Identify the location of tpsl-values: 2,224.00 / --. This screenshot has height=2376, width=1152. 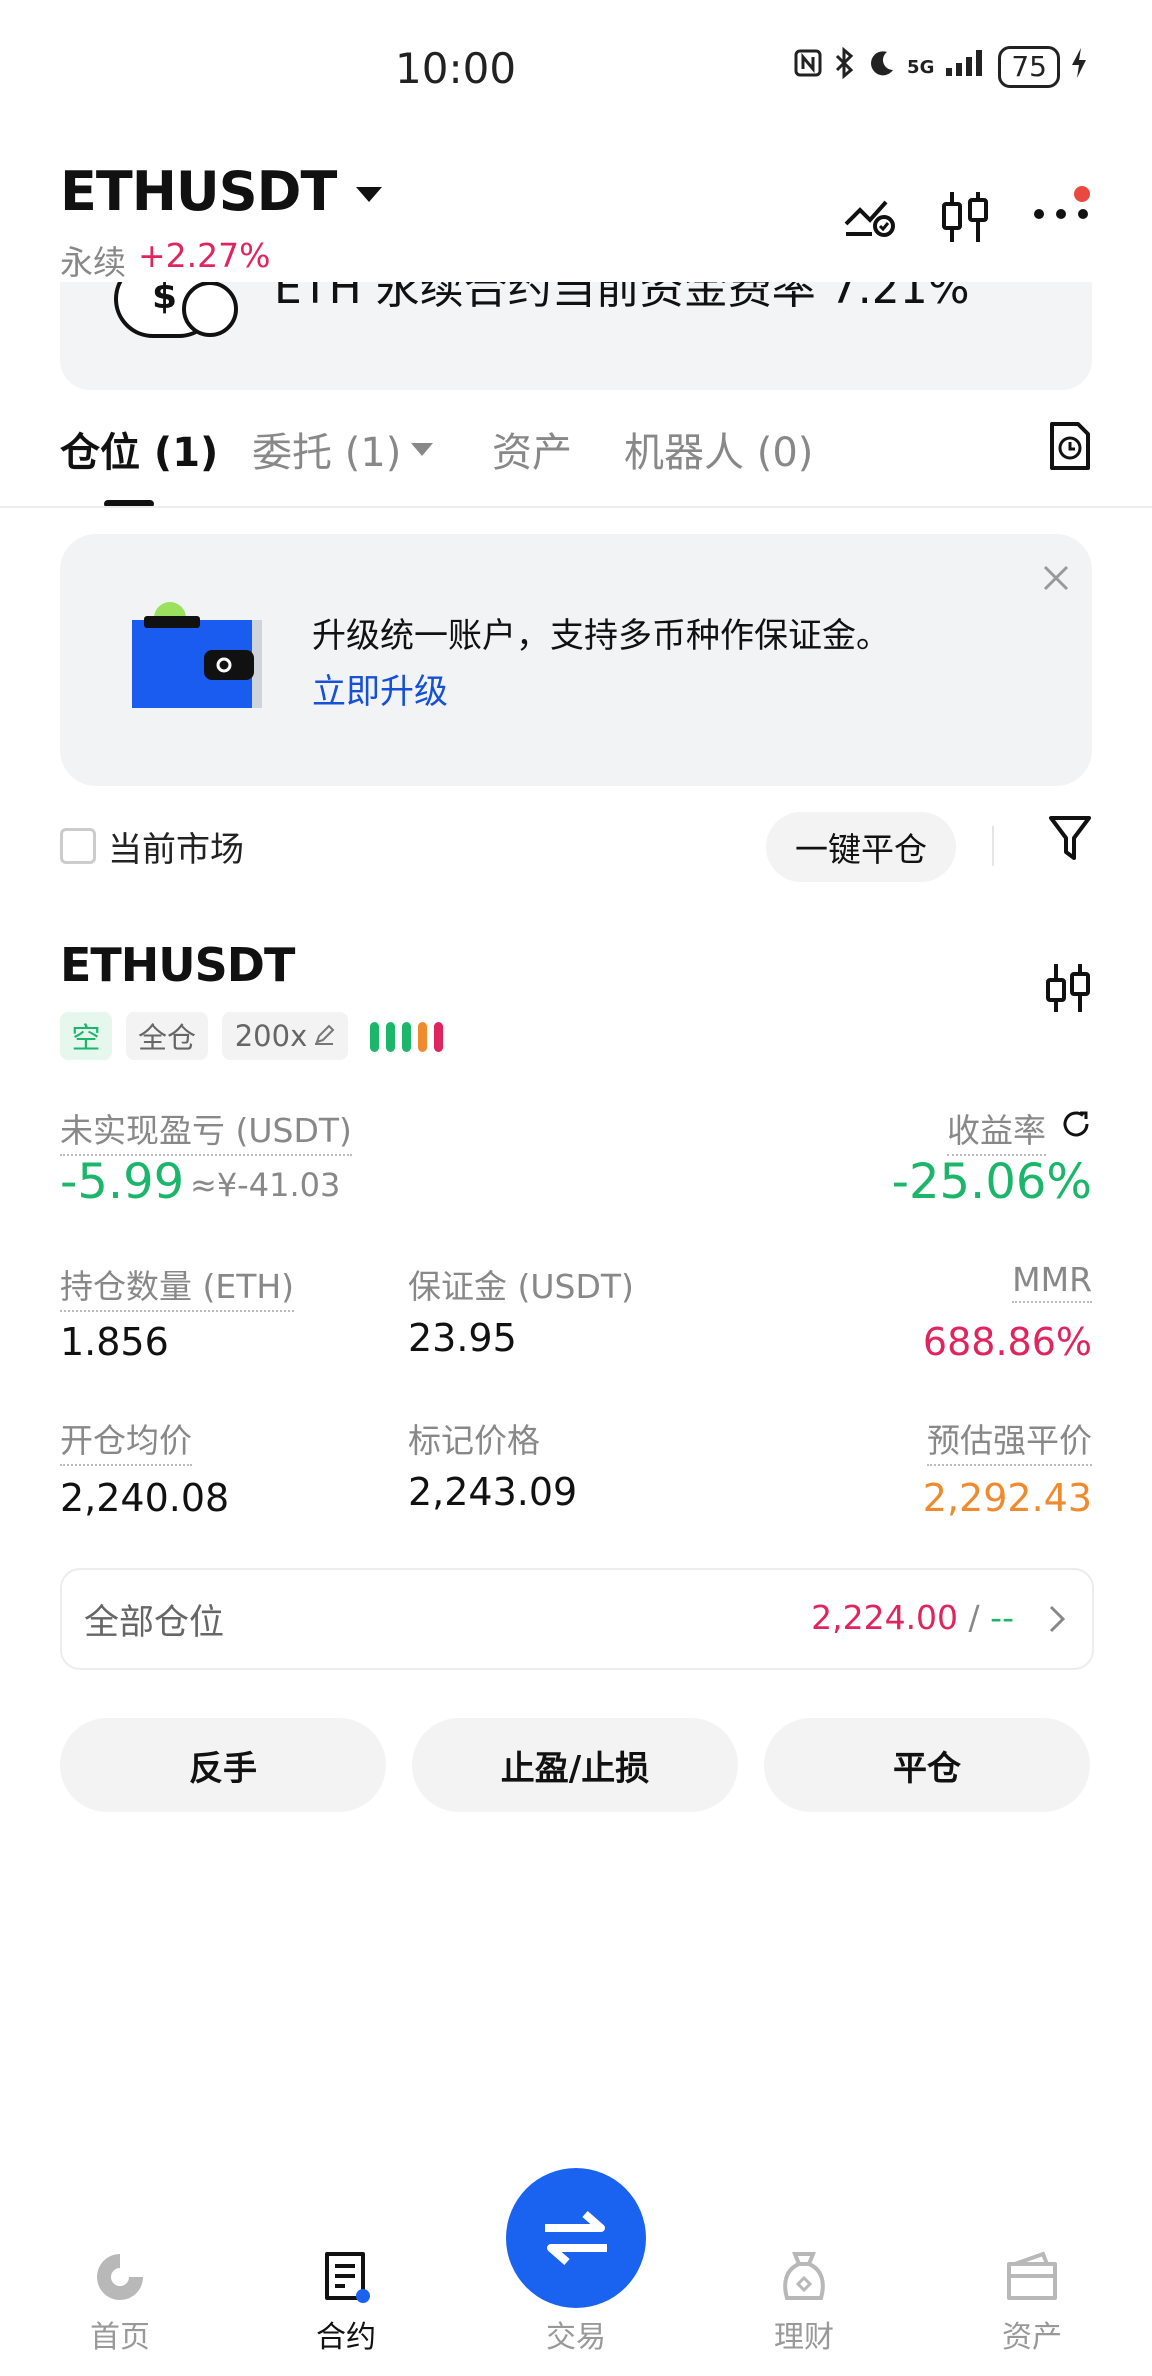
(912, 1617).